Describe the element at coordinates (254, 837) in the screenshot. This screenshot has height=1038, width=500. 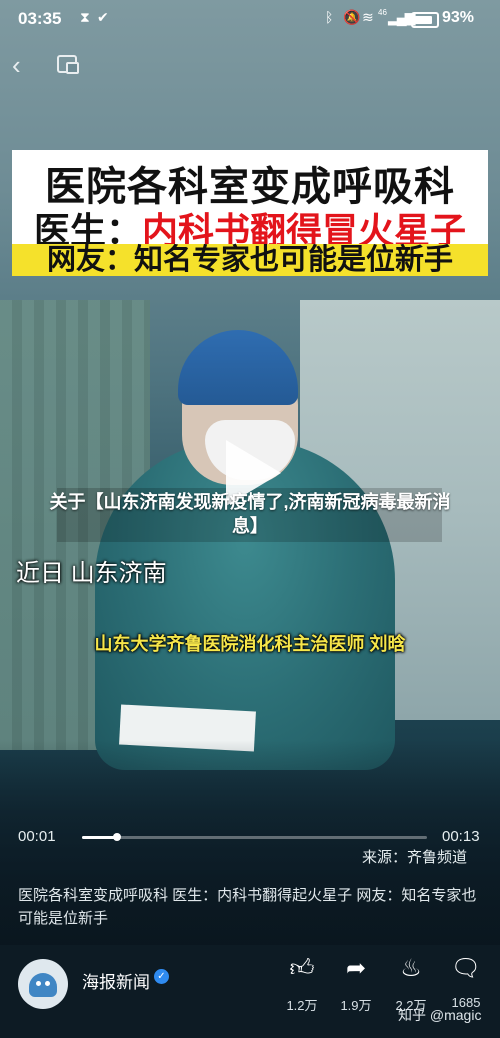
I see `progress-bar` at that location.